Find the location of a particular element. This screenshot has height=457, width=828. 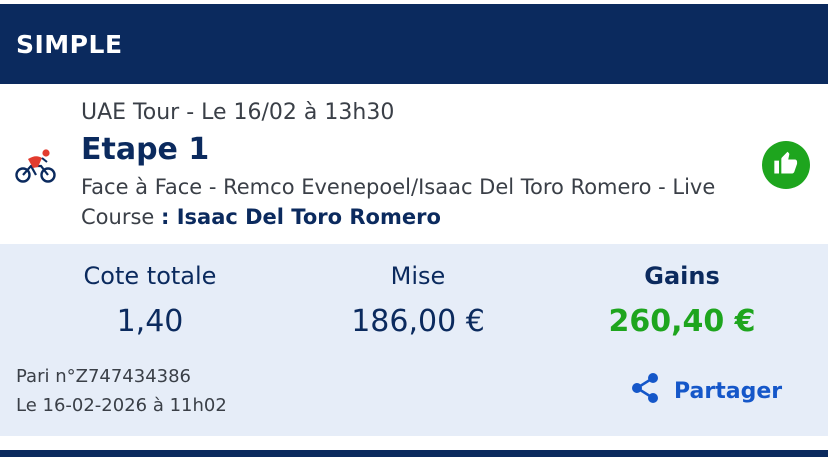

like-button is located at coordinates (786, 165).